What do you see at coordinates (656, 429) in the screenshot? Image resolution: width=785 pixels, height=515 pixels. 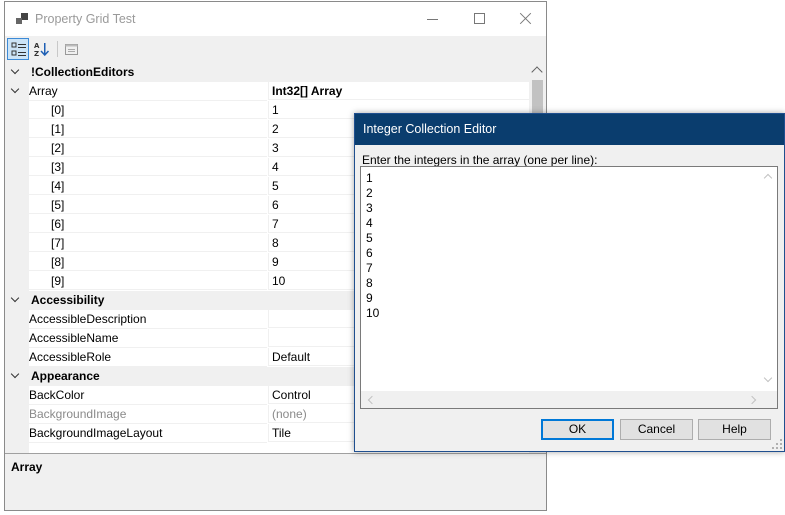 I see `cancel-button: Cancel` at bounding box center [656, 429].